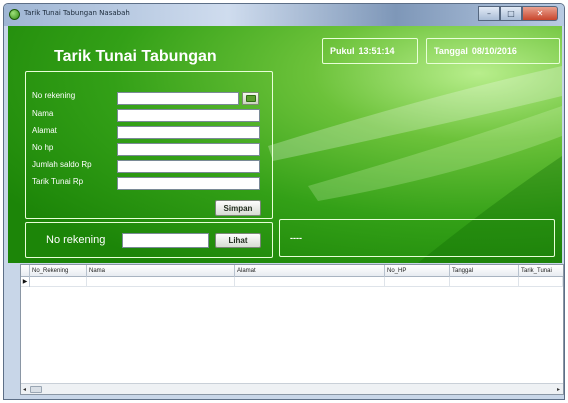  What do you see at coordinates (44, 130) in the screenshot?
I see `address-label: Alamat` at bounding box center [44, 130].